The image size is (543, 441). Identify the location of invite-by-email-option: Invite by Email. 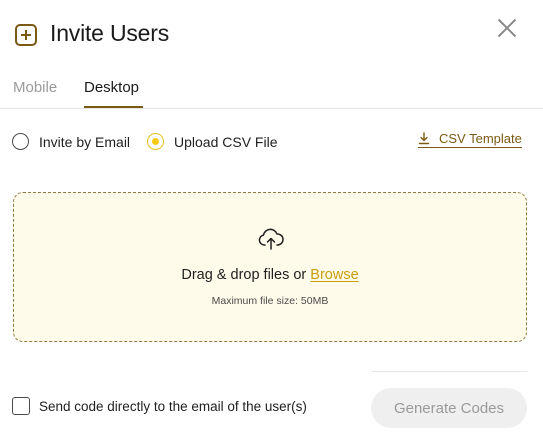
(71, 141).